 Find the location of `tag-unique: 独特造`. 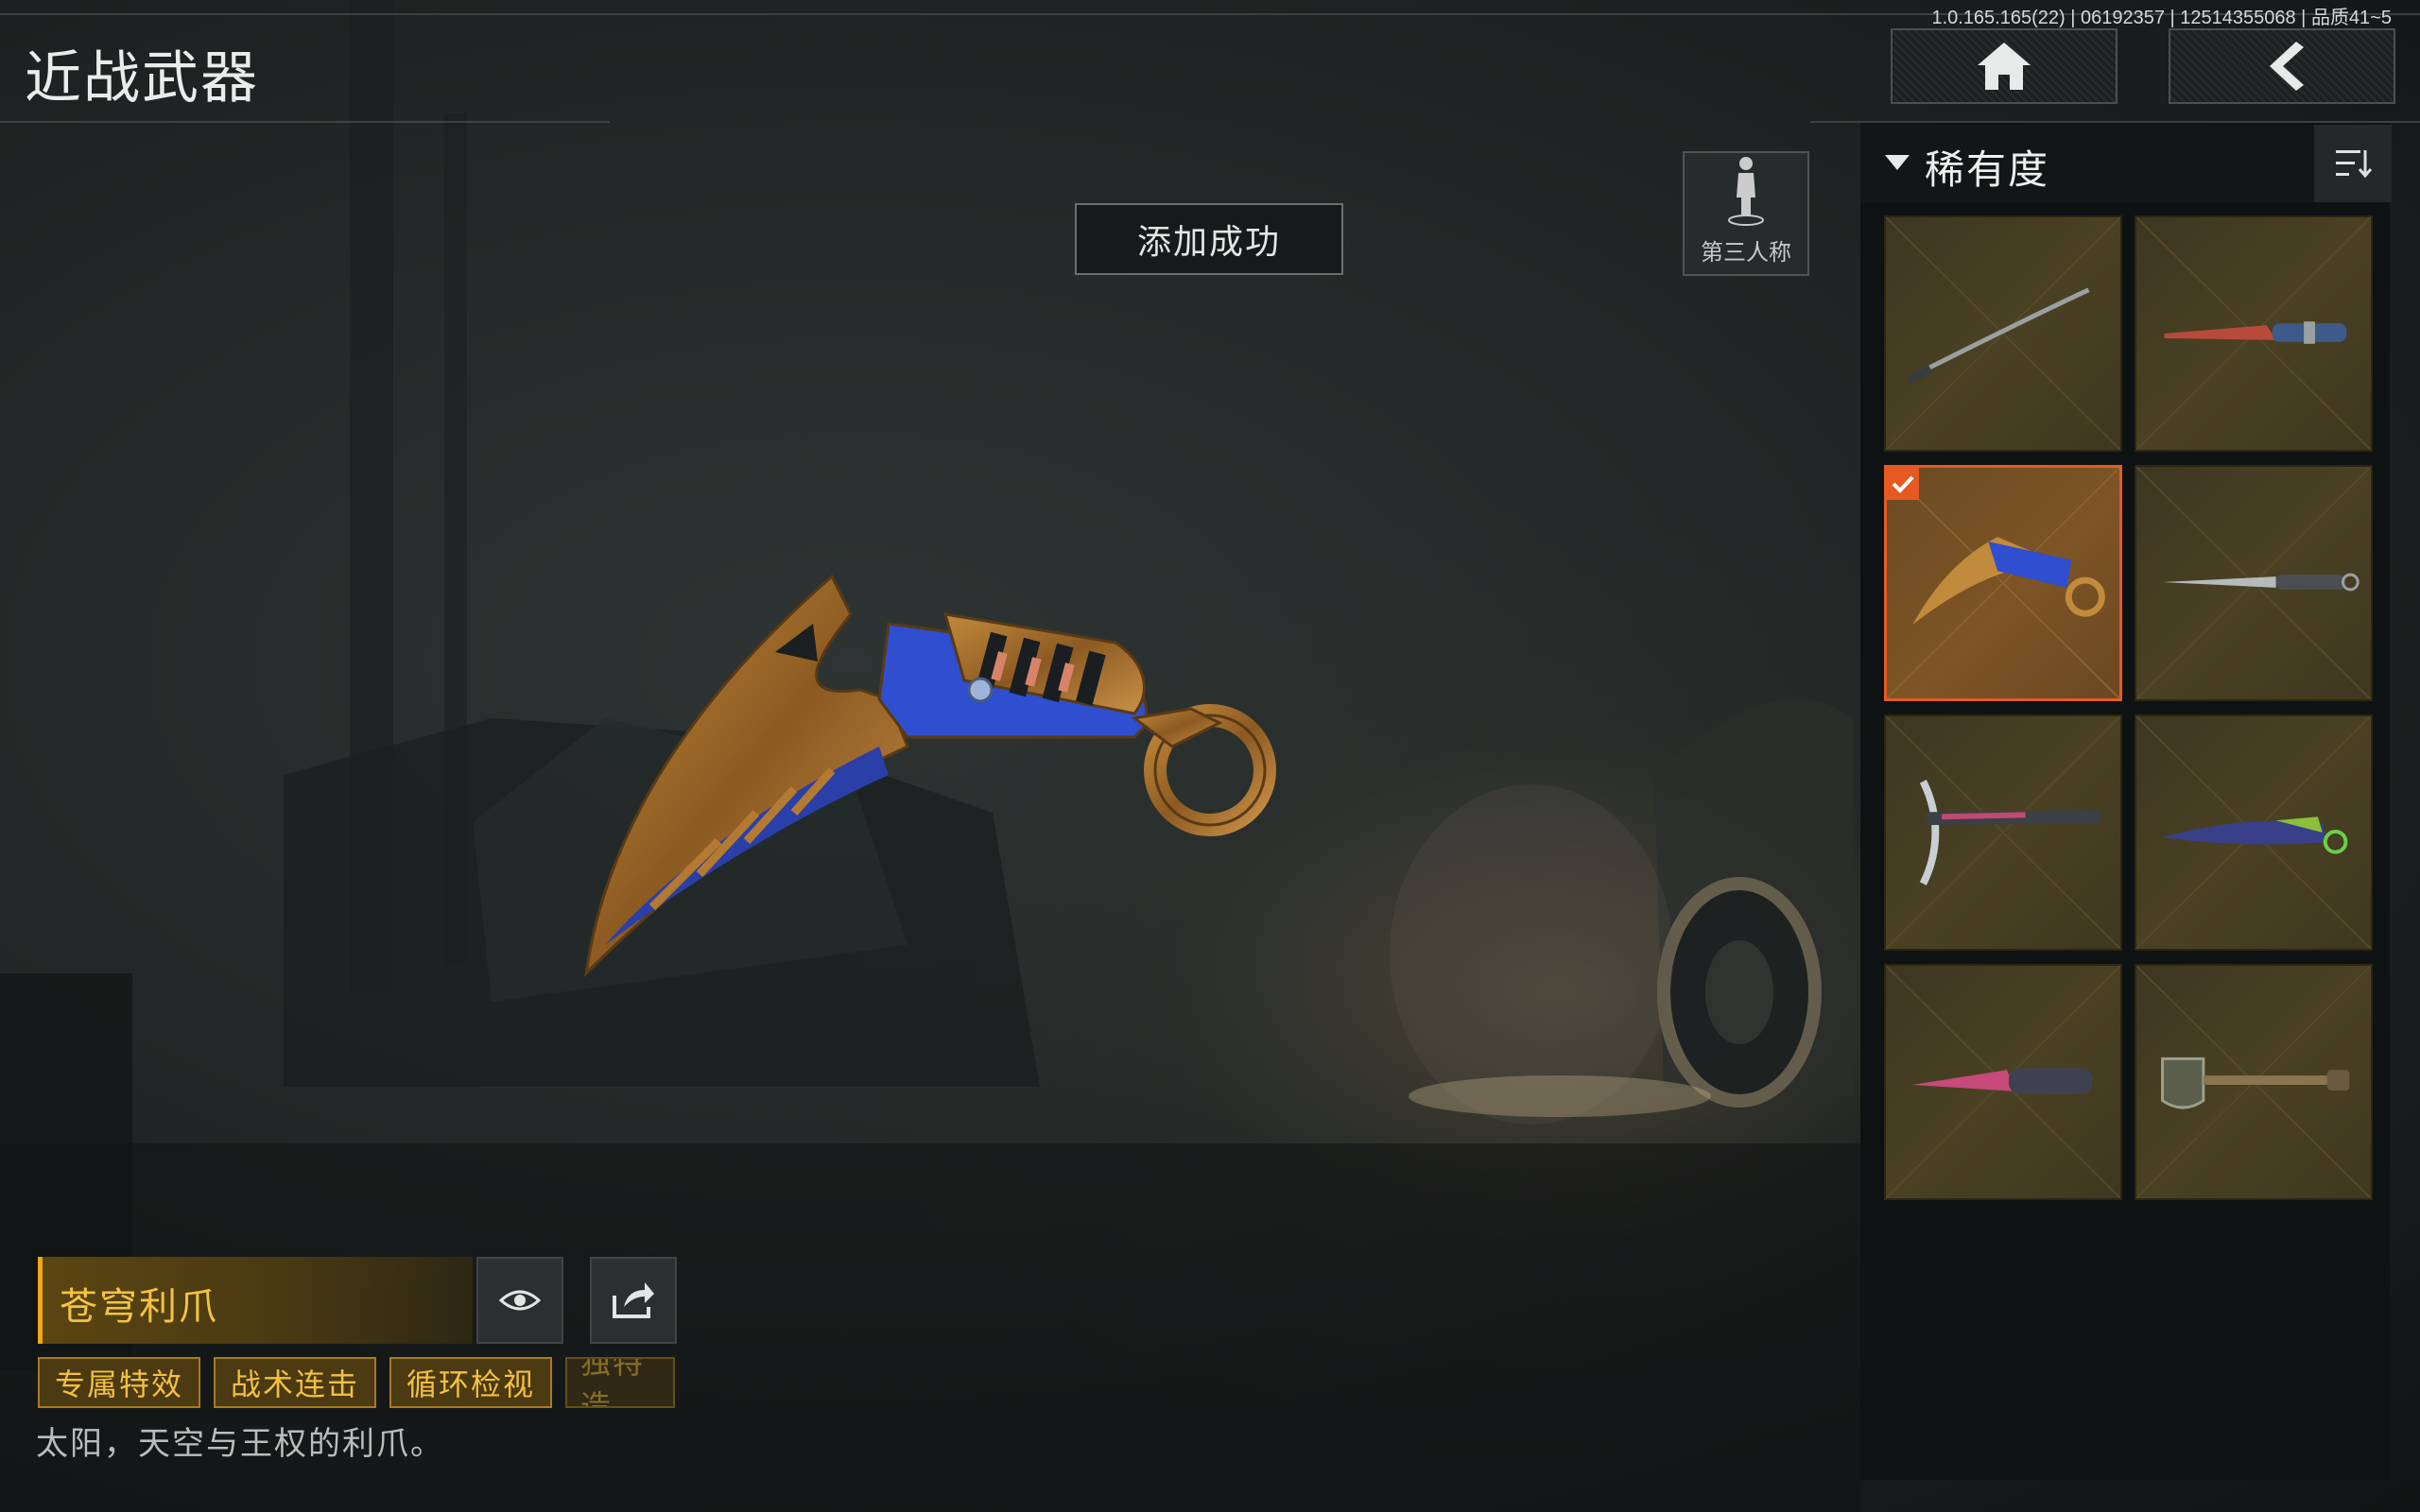

tag-unique: 独特造 is located at coordinates (620, 1382).